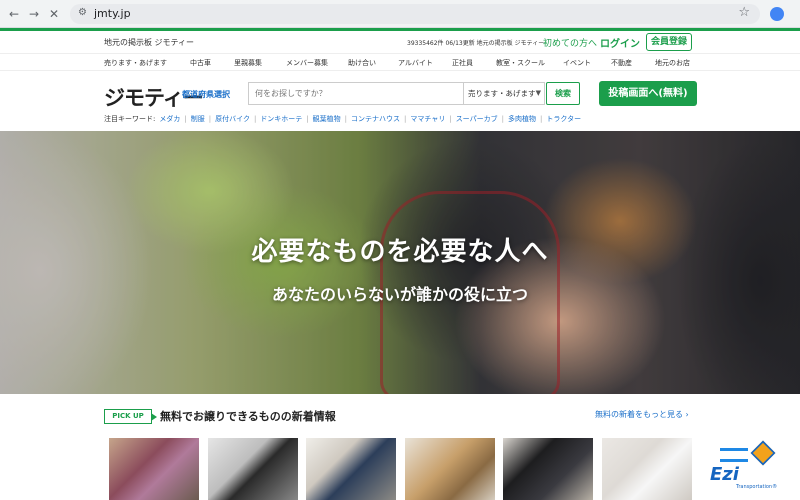 This screenshot has height=500, width=800. What do you see at coordinates (648, 93) in the screenshot?
I see `post-listing-button: 投稿画面へ(無料)` at bounding box center [648, 93].